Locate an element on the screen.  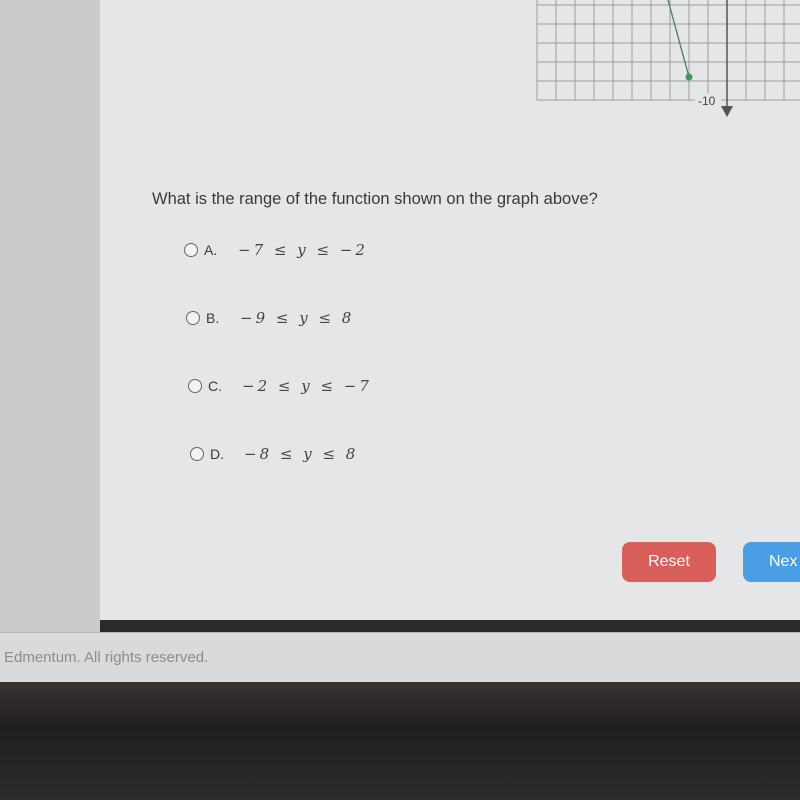
function-line is located at coordinates (678, 39).